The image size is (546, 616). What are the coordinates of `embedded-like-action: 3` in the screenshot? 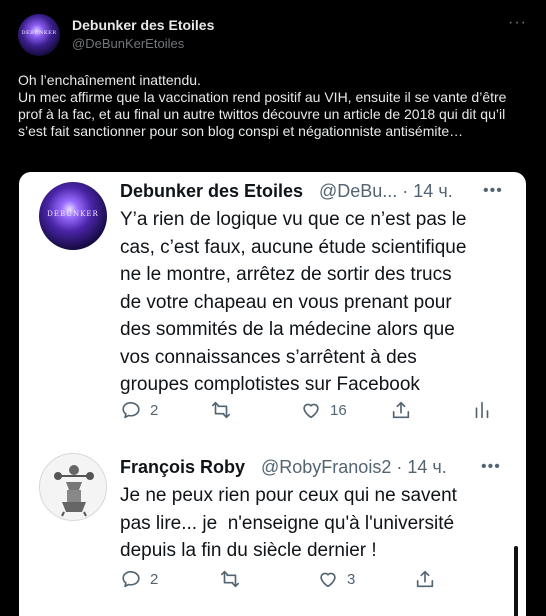 It's located at (336, 579).